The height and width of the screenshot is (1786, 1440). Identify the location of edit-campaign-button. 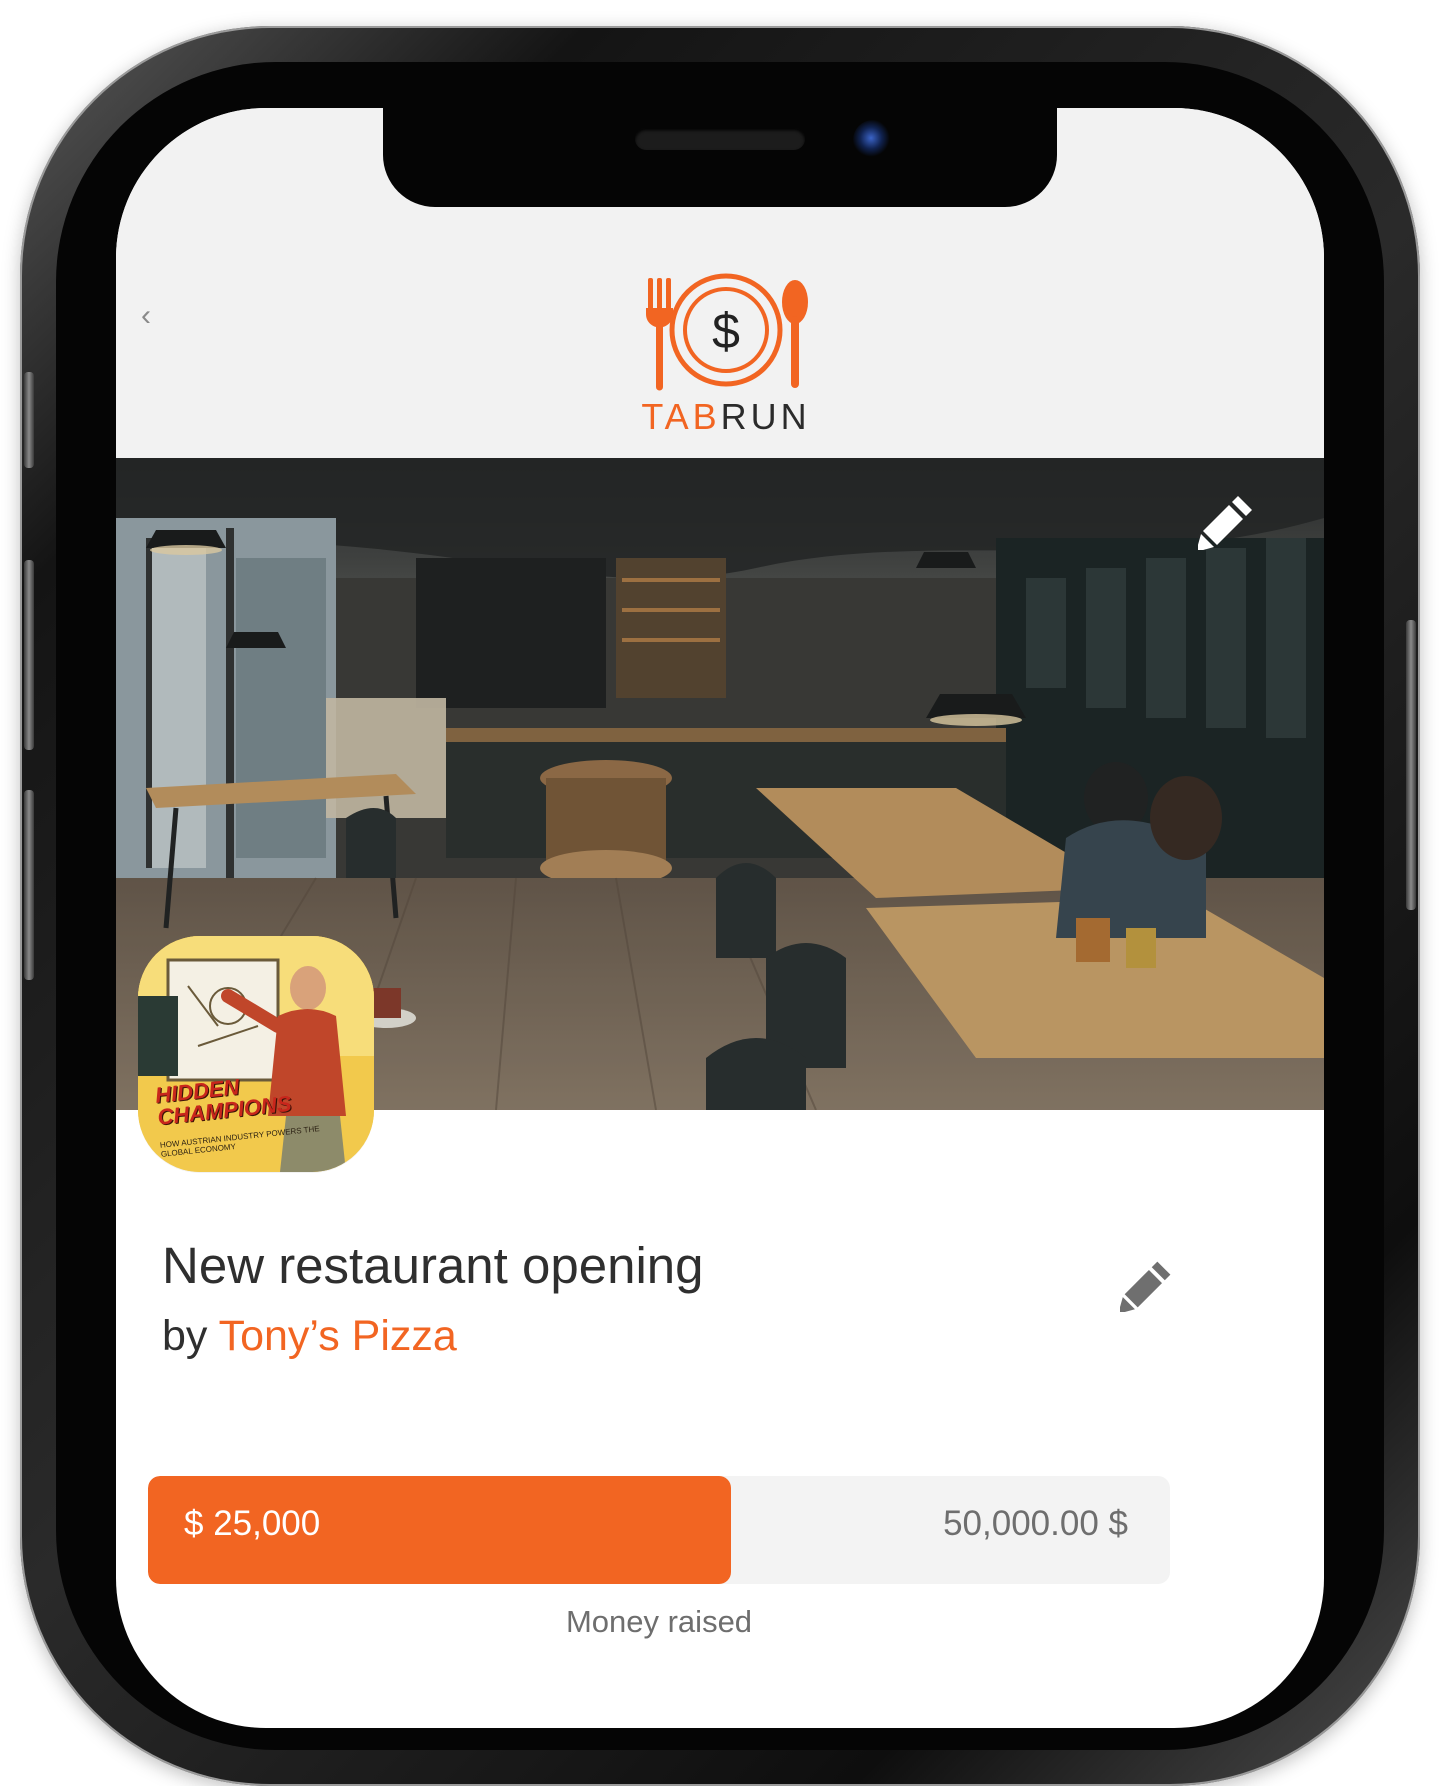
(1147, 1285).